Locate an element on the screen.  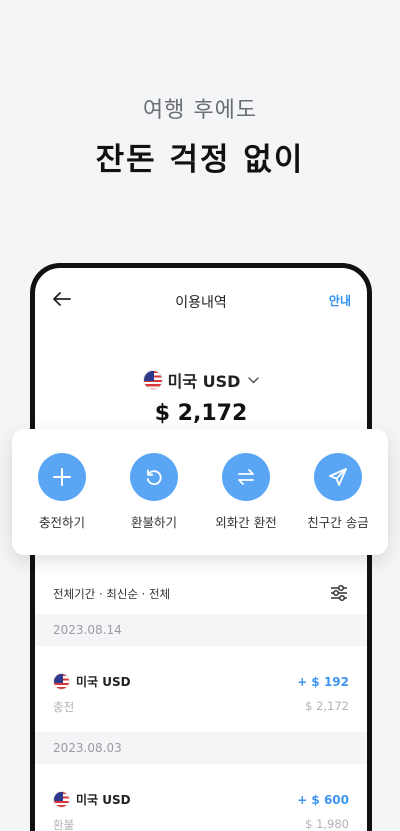
balance-amount: $ 2,172 is located at coordinates (201, 413).